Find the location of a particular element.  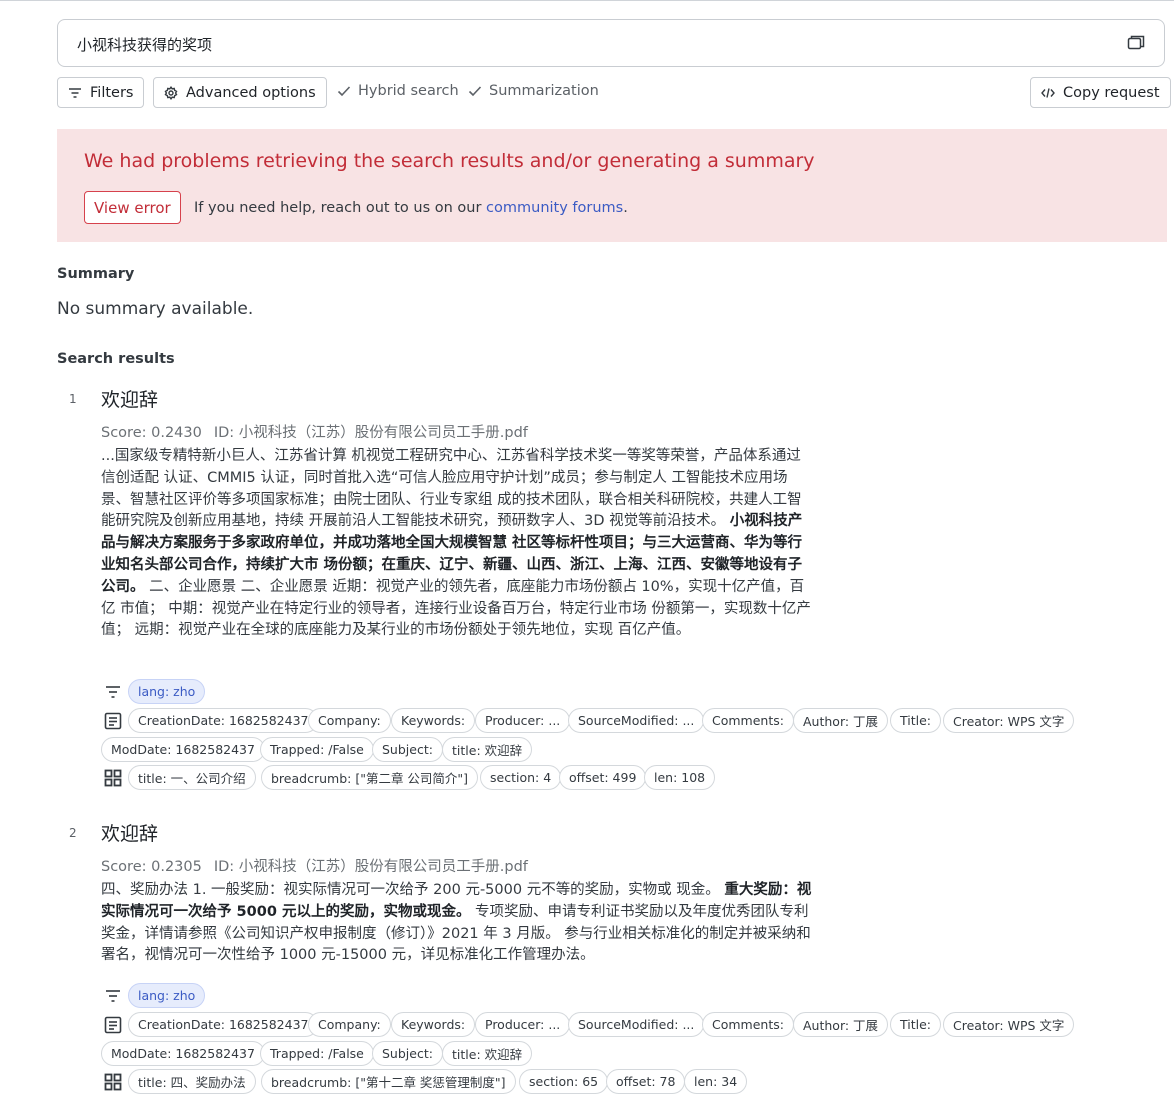

filters-button: Filters is located at coordinates (101, 92).